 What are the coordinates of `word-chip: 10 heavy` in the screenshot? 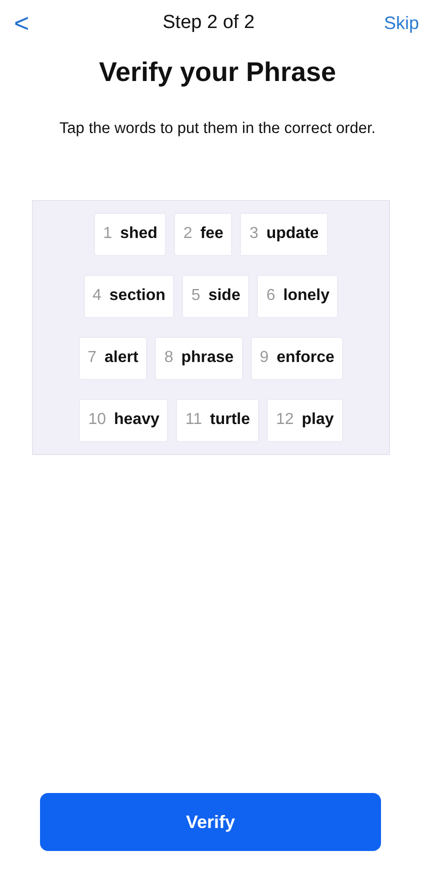 It's located at (123, 420).